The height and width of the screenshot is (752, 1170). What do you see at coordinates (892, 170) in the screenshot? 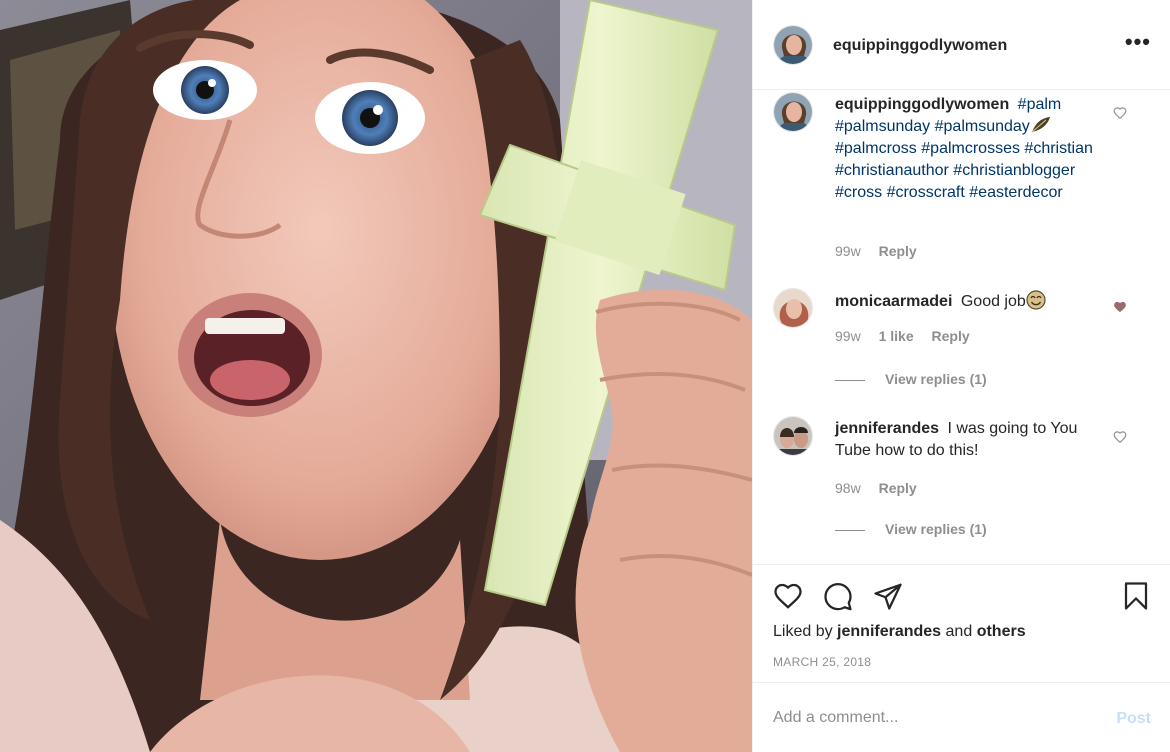
I see `hashtag-link: #christianauthor` at bounding box center [892, 170].